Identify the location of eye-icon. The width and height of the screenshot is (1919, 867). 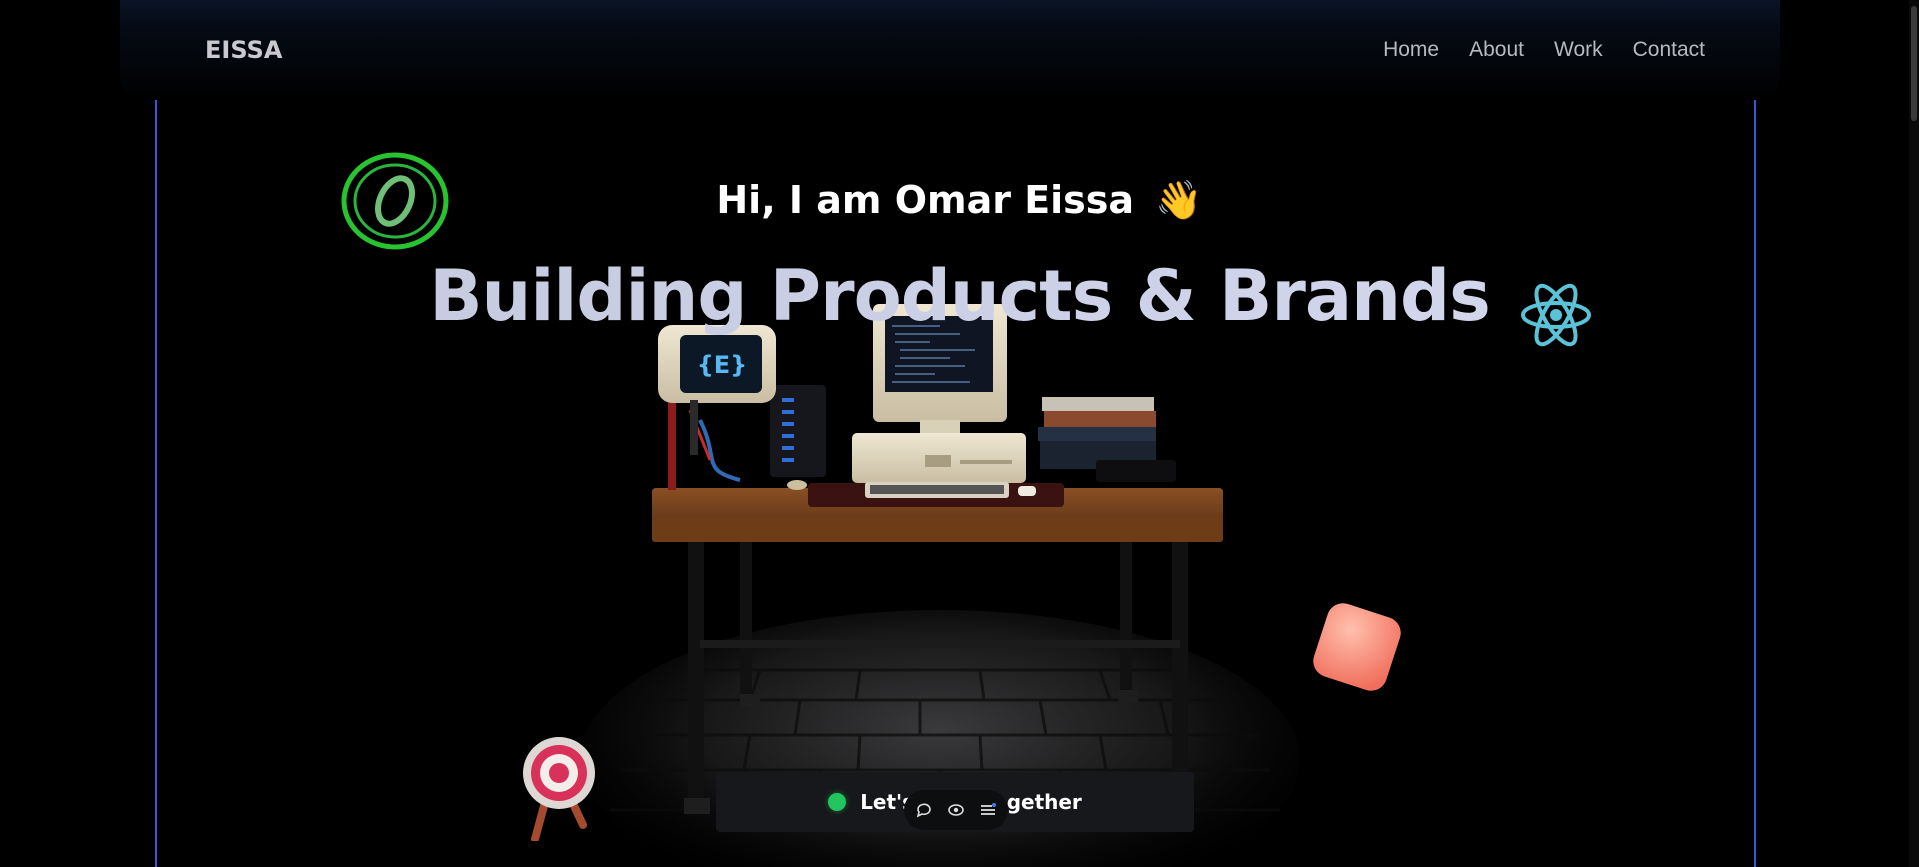
(956, 810).